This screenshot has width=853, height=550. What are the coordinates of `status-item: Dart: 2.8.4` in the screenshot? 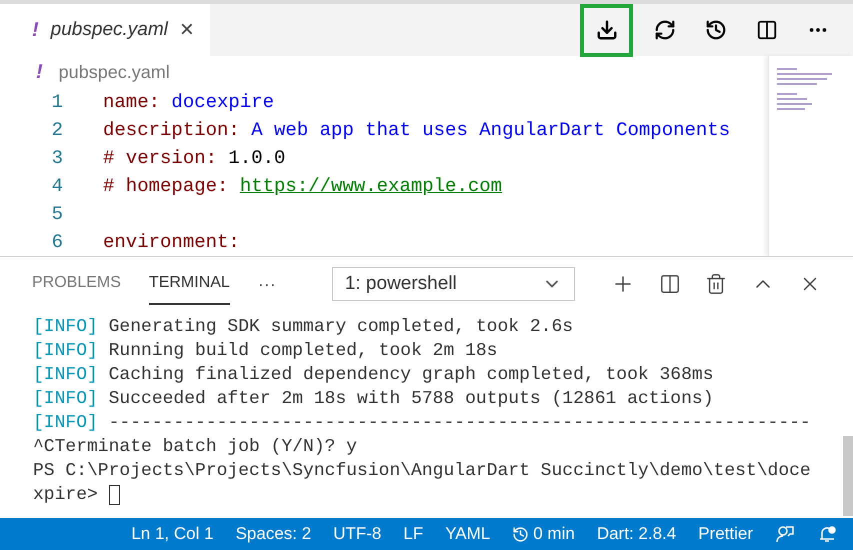 It's located at (636, 534).